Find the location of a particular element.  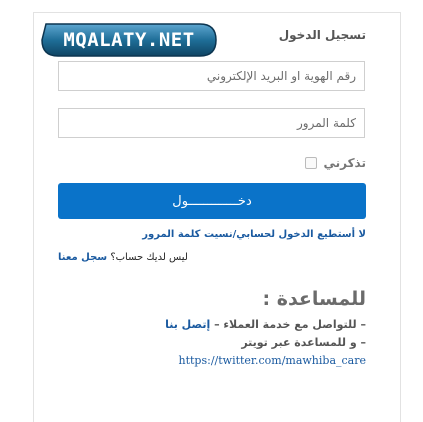

forgot-password-link: لا أستطيع الدخول لحسابي/نسيت كلمة المرور is located at coordinates (254, 234).